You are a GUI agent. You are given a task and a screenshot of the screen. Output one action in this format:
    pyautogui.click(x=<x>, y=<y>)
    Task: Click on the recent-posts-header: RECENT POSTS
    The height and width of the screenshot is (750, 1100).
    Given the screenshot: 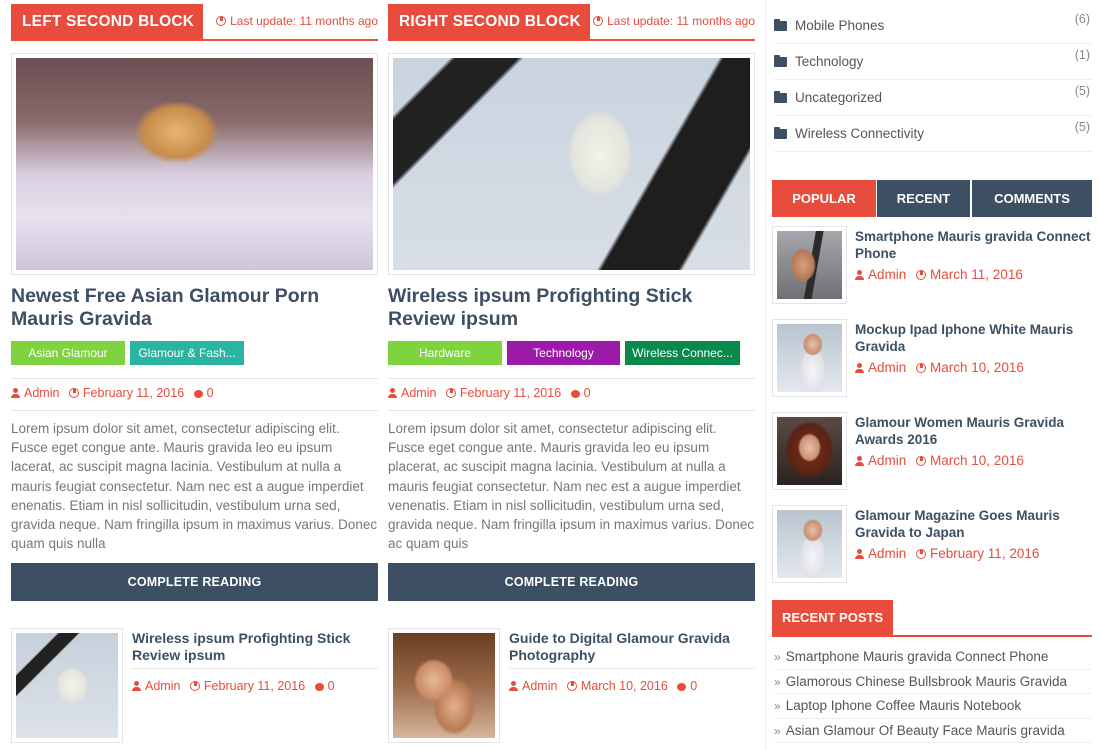 What is the action you would take?
    pyautogui.click(x=932, y=618)
    